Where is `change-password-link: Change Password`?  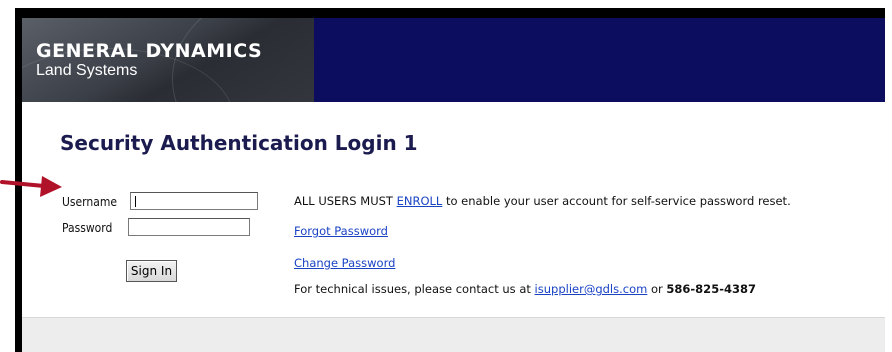
change-password-link: Change Password is located at coordinates (344, 263).